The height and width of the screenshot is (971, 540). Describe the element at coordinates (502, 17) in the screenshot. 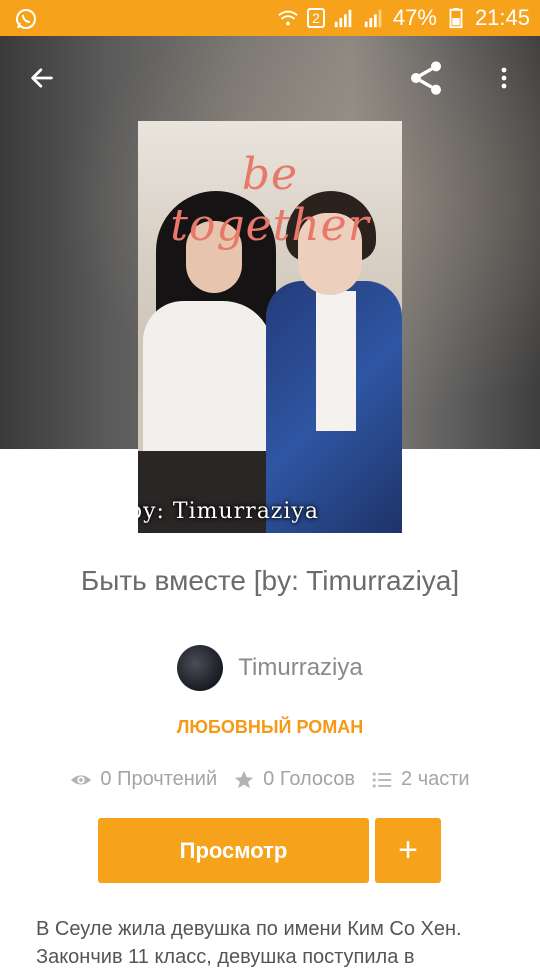

I see `clock: 21:45` at that location.